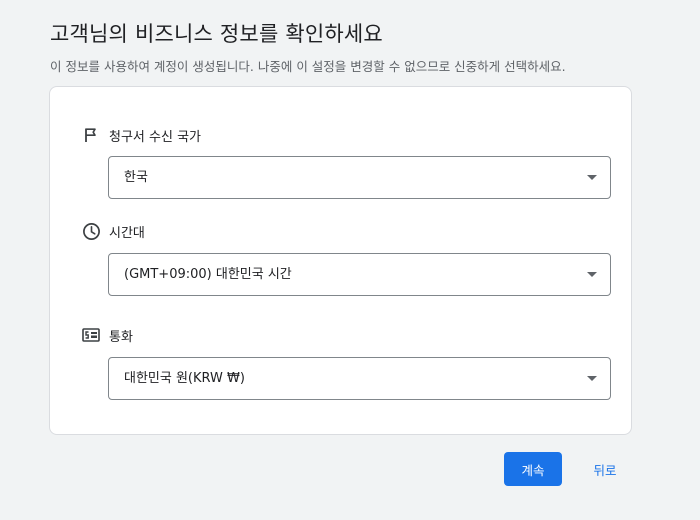  Describe the element at coordinates (184, 378) in the screenshot. I see `currency-value: 대한민국 원(KRW ₩)` at that location.